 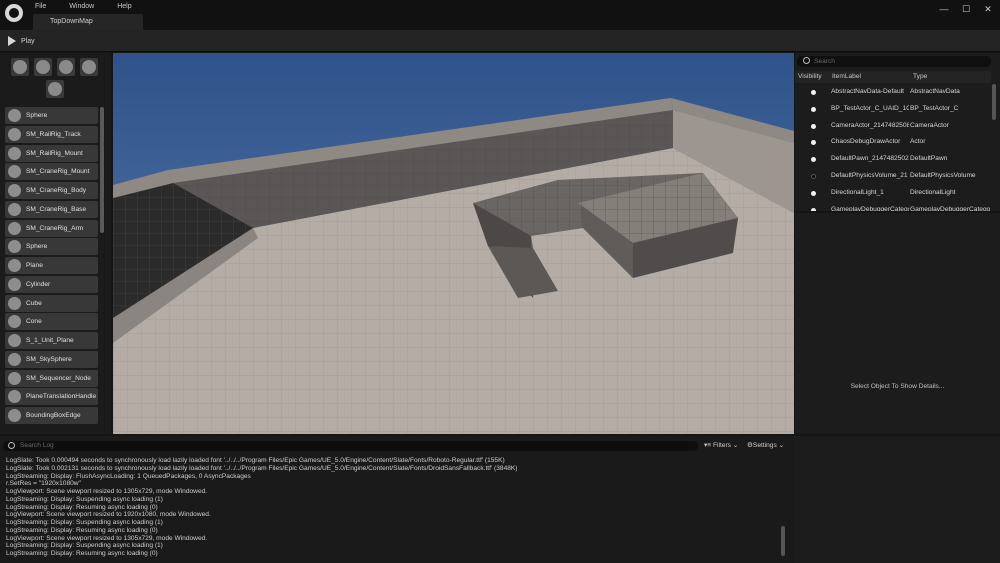 What do you see at coordinates (846, 77) in the screenshot?
I see `col-item-label: ItemLabel` at bounding box center [846, 77].